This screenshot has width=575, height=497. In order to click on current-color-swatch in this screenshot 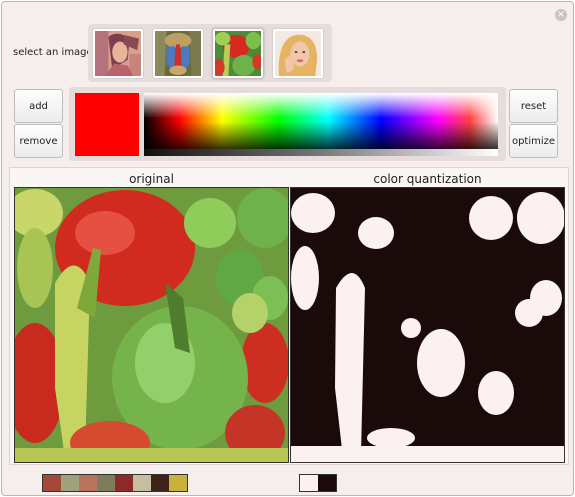, I will do `click(107, 124)`.